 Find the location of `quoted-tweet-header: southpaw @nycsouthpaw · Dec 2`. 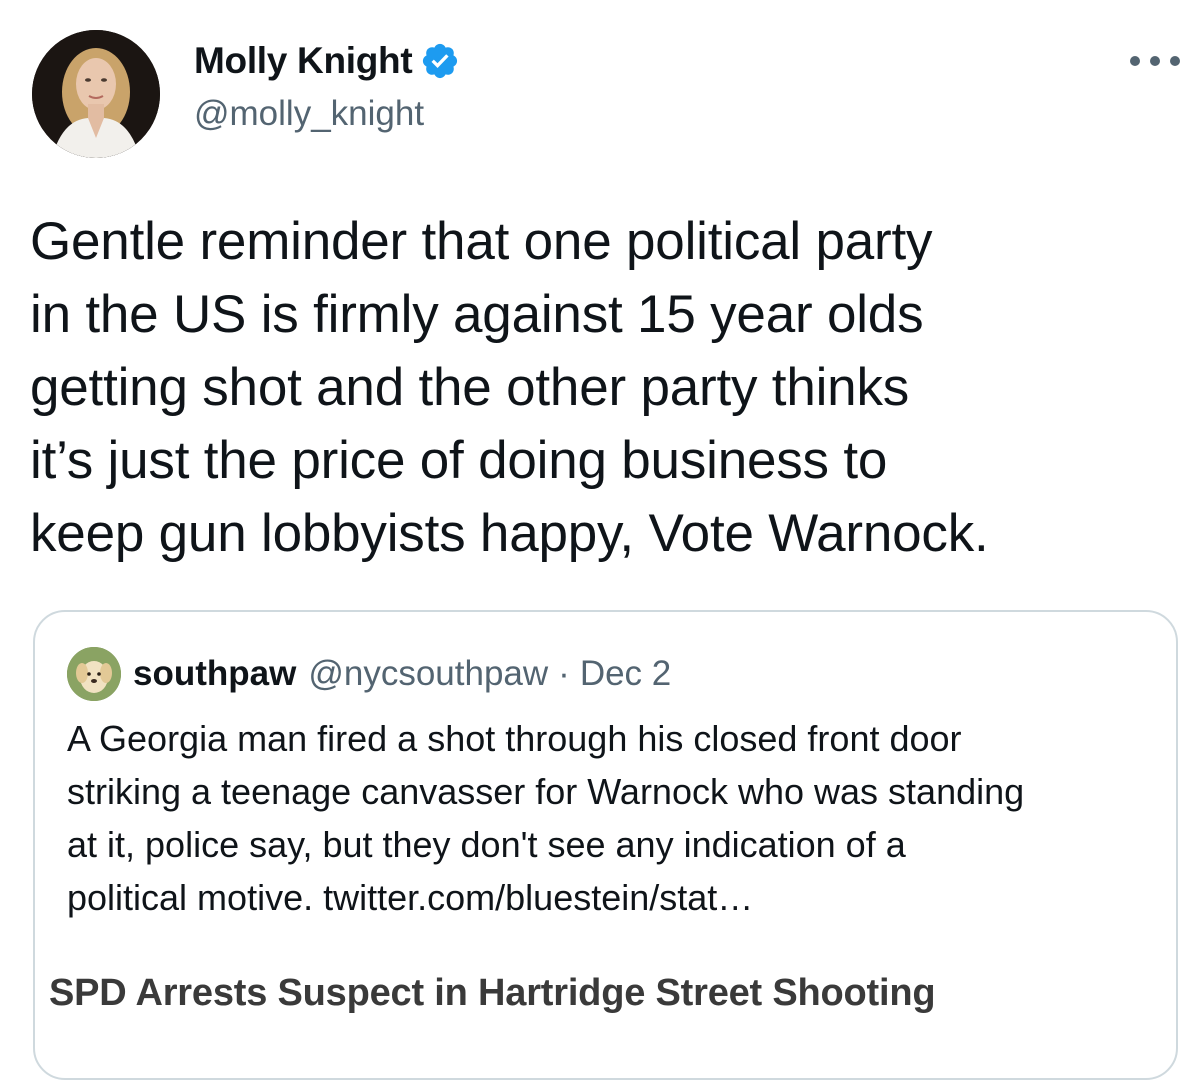

quoted-tweet-header: southpaw @nycsouthpaw · Dec 2 is located at coordinates (369, 674).